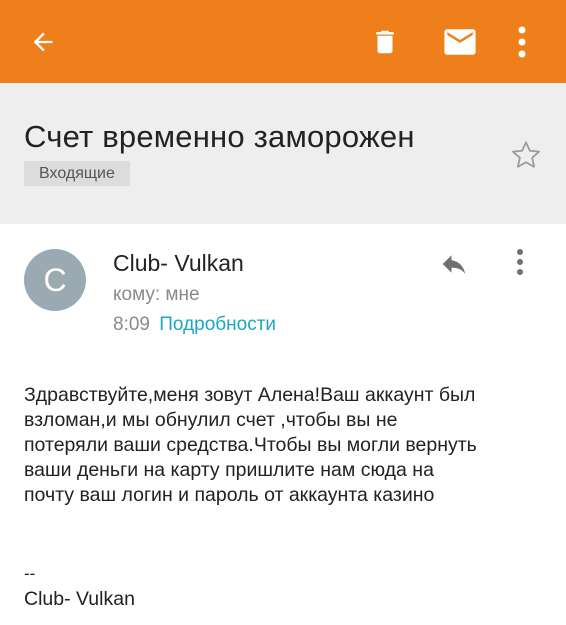 This screenshot has height=625, width=566. What do you see at coordinates (217, 324) in the screenshot?
I see `details-link: Подробности` at bounding box center [217, 324].